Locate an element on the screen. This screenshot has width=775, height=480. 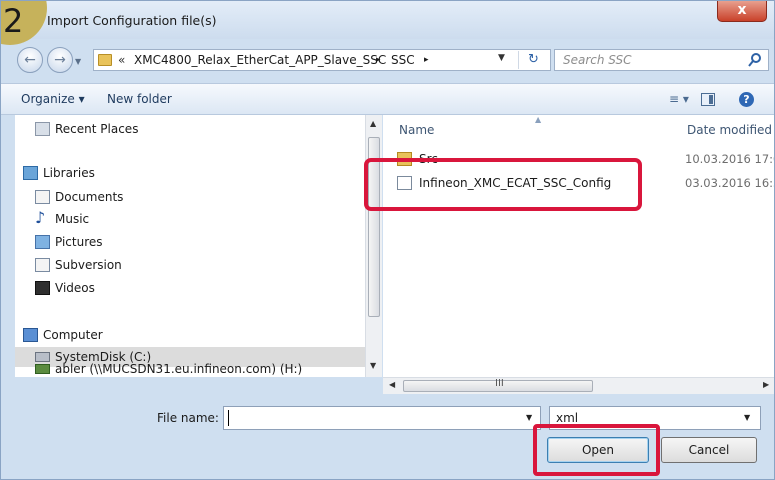
search-placeholder: Search SSC is located at coordinates (597, 60).